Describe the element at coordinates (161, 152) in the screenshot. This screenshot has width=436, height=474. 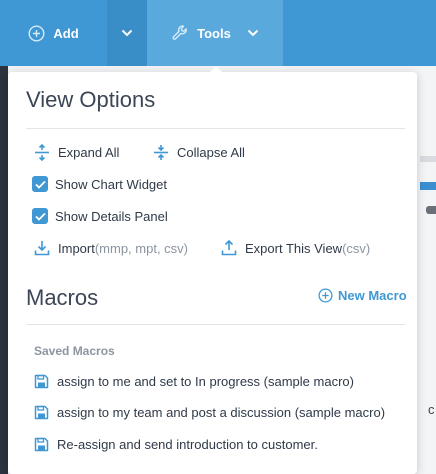
I see `collapse-icon` at that location.